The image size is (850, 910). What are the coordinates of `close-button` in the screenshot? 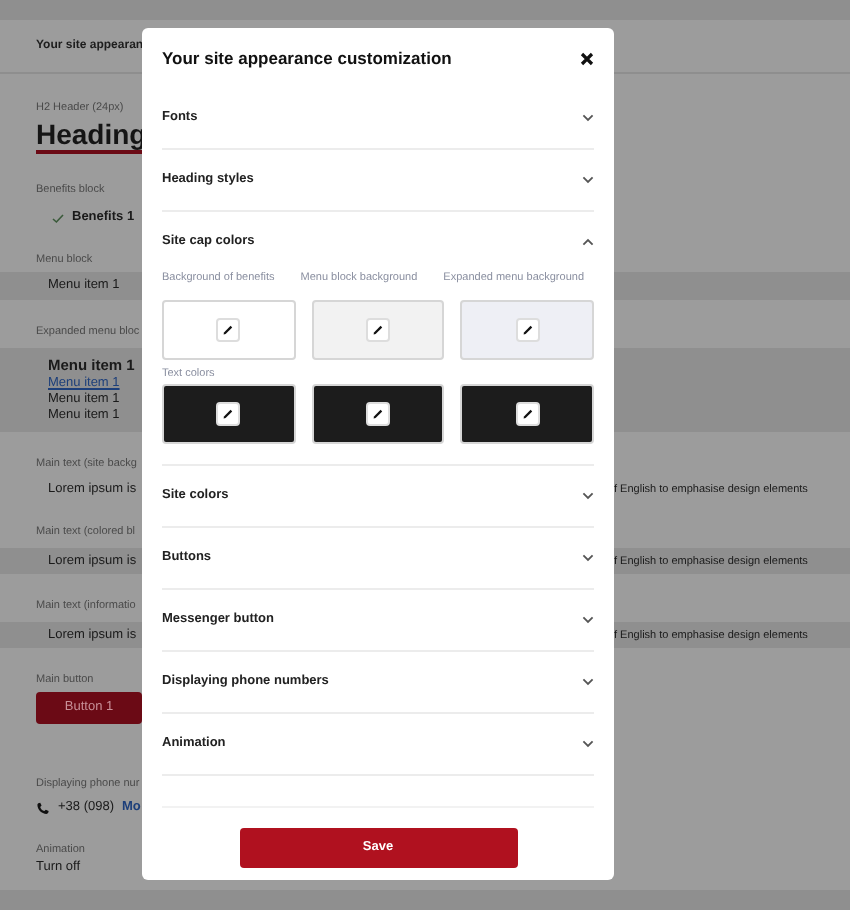 It's located at (587, 58).